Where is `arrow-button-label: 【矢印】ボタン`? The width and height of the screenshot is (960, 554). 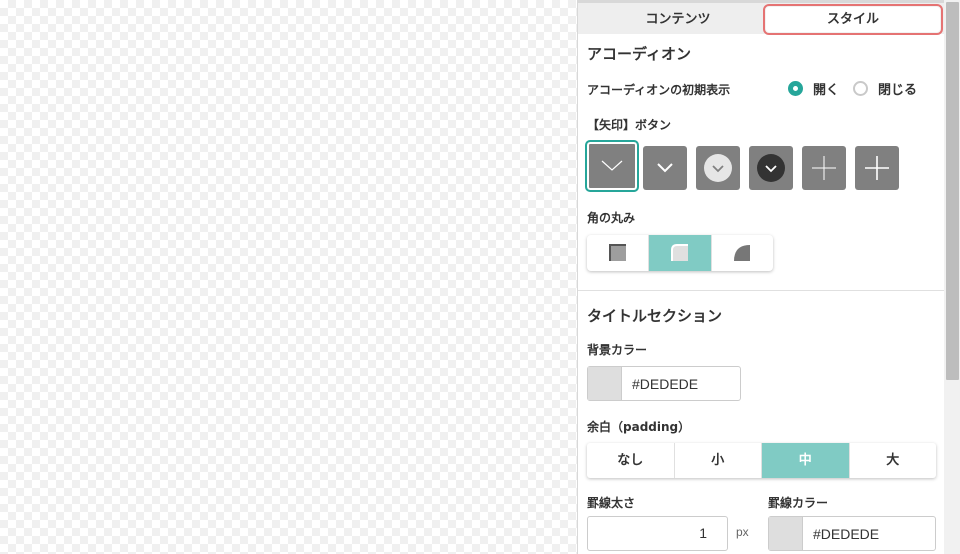
arrow-button-label: 【矢印】ボタン is located at coordinates (629, 125).